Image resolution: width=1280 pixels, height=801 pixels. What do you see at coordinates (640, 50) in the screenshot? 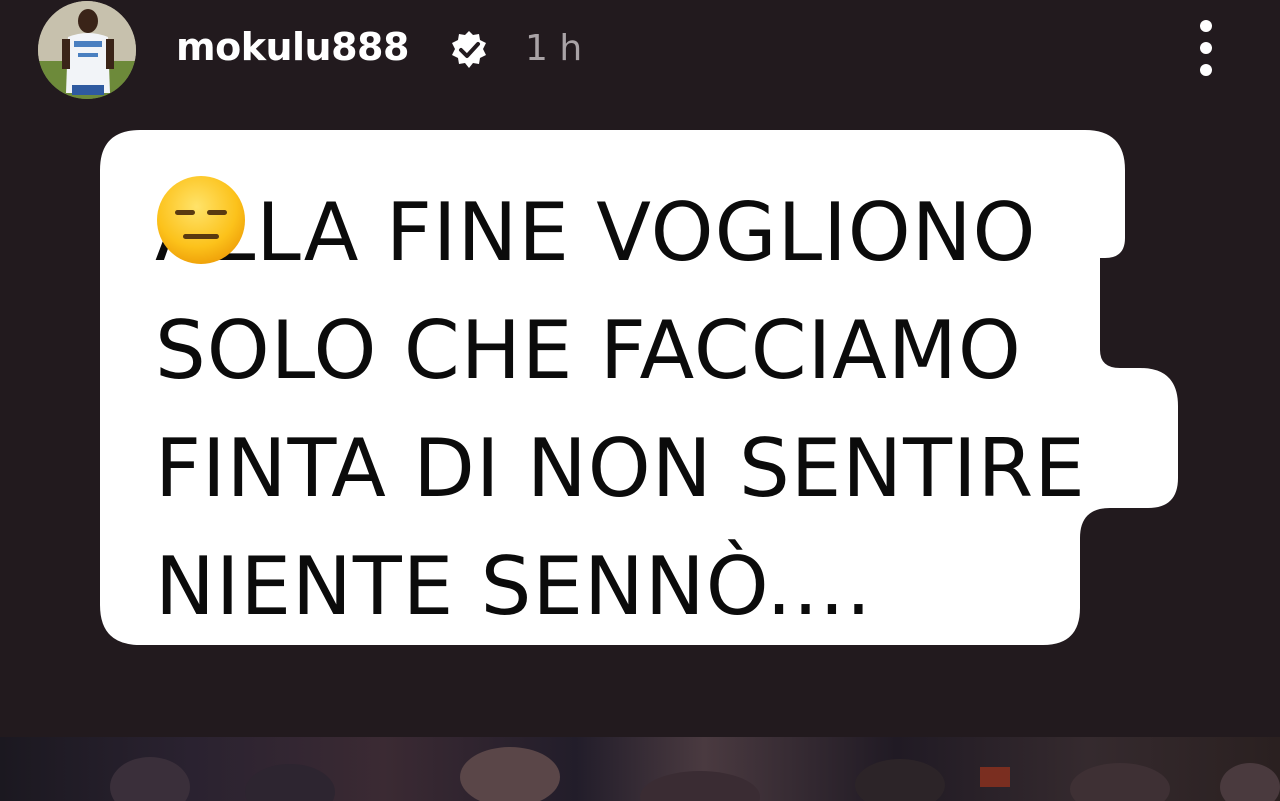
I see `story-header: mokulu888 1 h` at bounding box center [640, 50].